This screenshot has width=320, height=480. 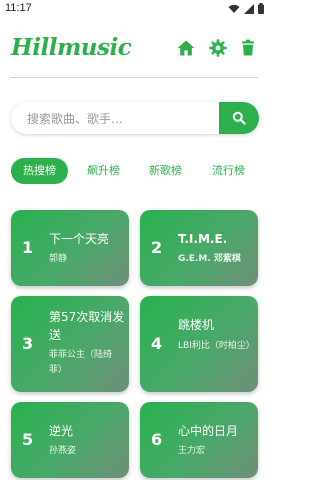 What do you see at coordinates (61, 431) in the screenshot?
I see `song-title: 逆光` at bounding box center [61, 431].